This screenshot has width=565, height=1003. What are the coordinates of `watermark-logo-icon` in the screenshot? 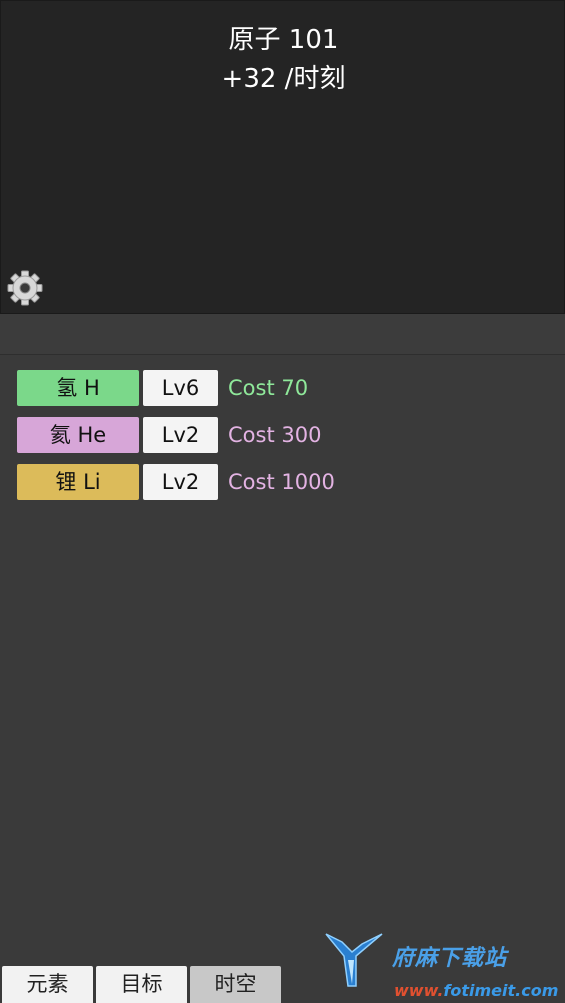 It's located at (354, 960).